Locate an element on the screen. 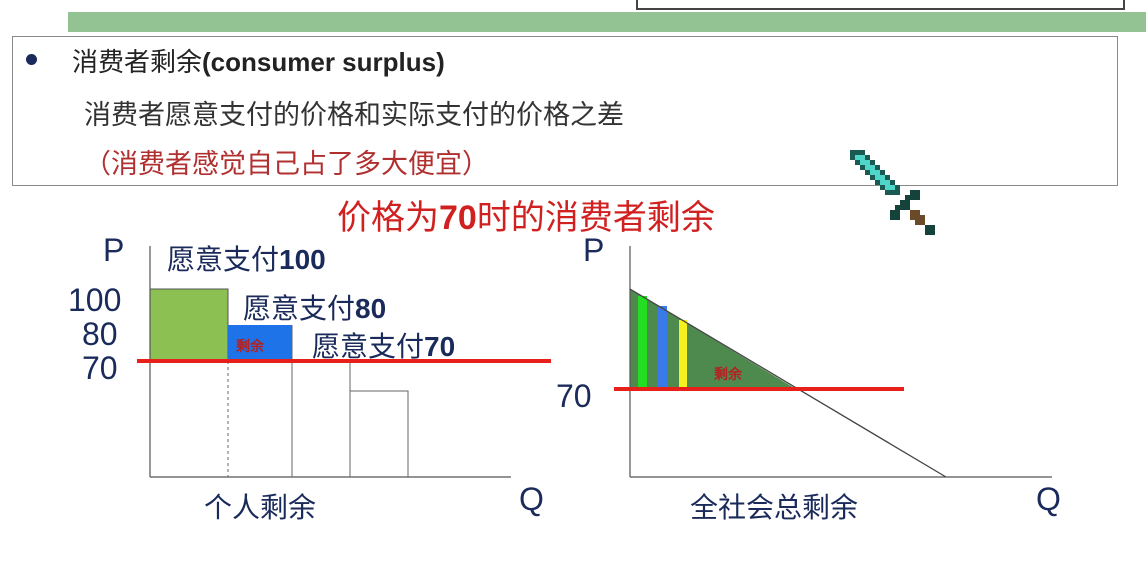 Image resolution: width=1146 pixels, height=574 pixels. left-p-label: P is located at coordinates (114, 250).